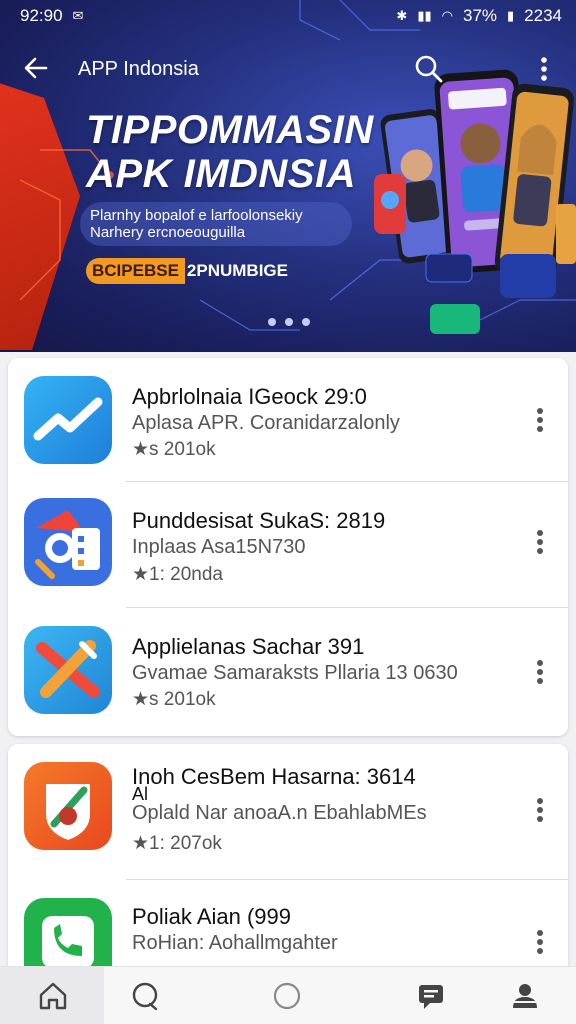 This screenshot has height=1024, width=576. I want to click on home-icon, so click(53, 996).